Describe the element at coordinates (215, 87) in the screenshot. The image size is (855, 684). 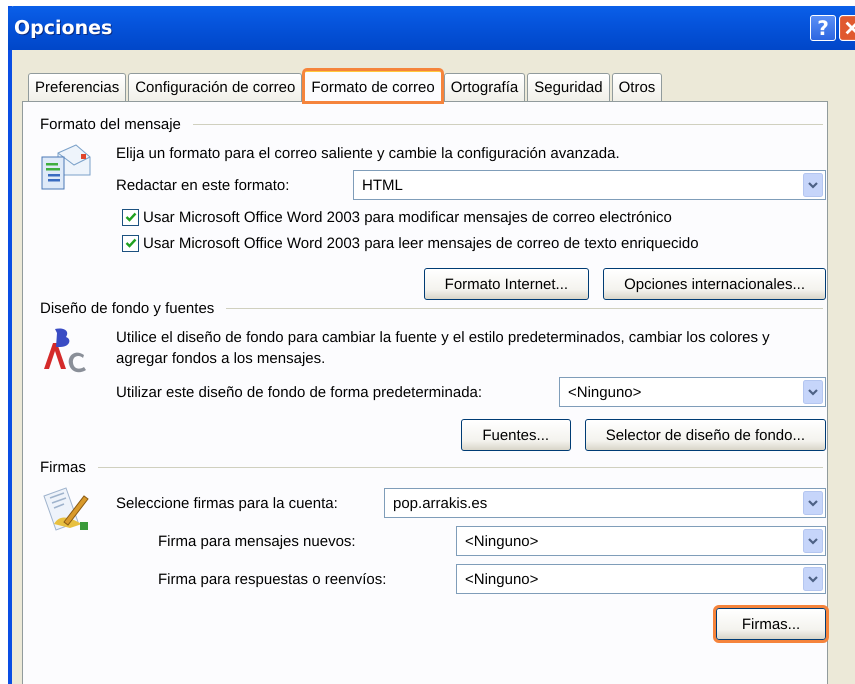
I see `tab: Configuración de correo` at that location.